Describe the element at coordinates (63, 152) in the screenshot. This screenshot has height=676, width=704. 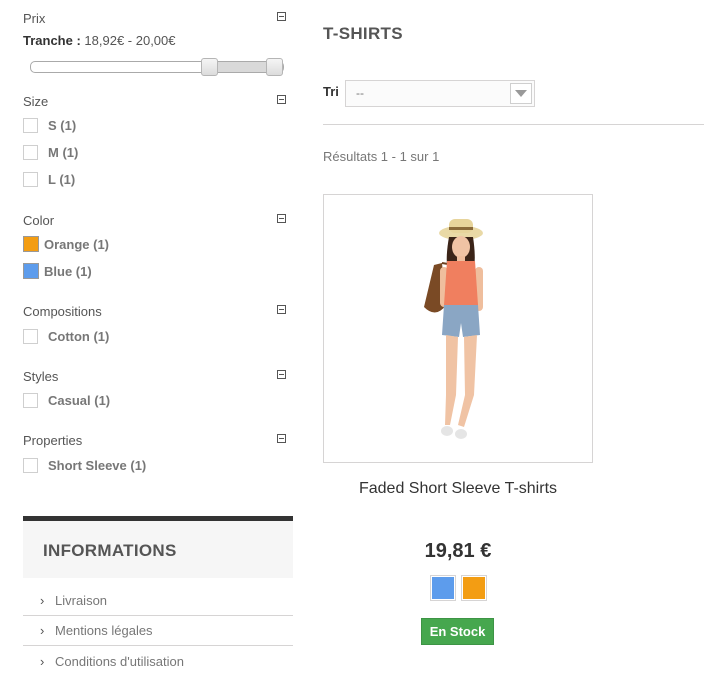
I see `filter-option-label: M (1)` at that location.